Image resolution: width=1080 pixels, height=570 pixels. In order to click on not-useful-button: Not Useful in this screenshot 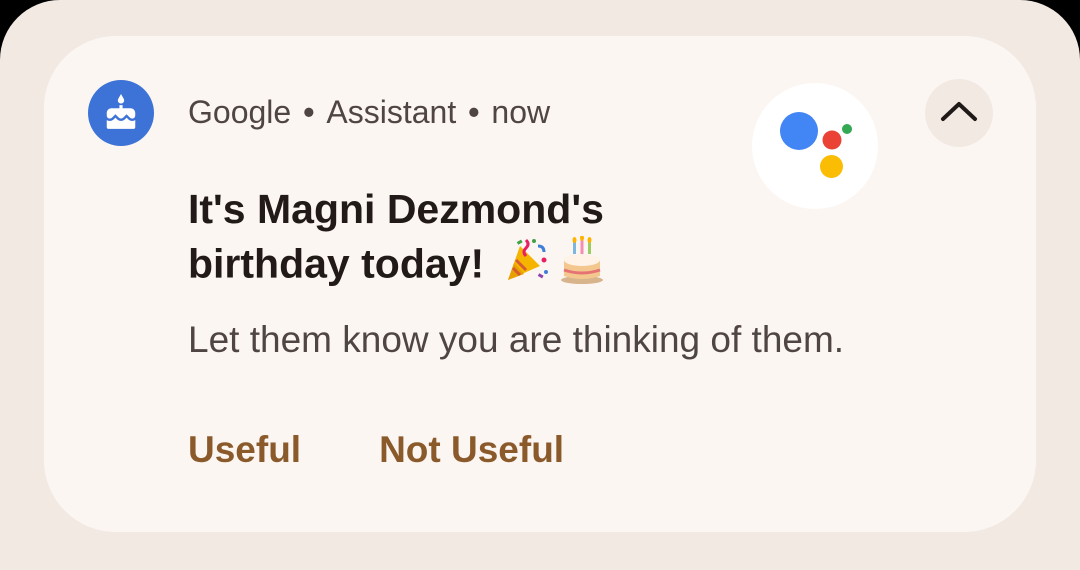, I will do `click(471, 450)`.